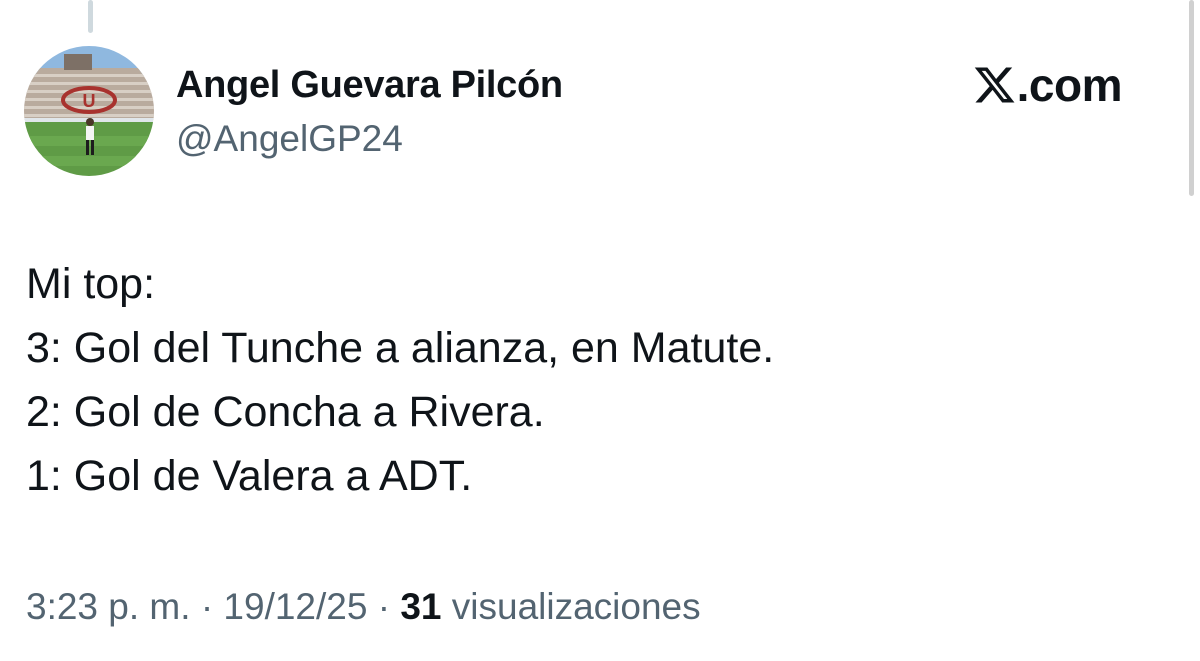 Image resolution: width=1200 pixels, height=661 pixels. What do you see at coordinates (91, 284) in the screenshot?
I see `tweet-line: Mi top:` at bounding box center [91, 284].